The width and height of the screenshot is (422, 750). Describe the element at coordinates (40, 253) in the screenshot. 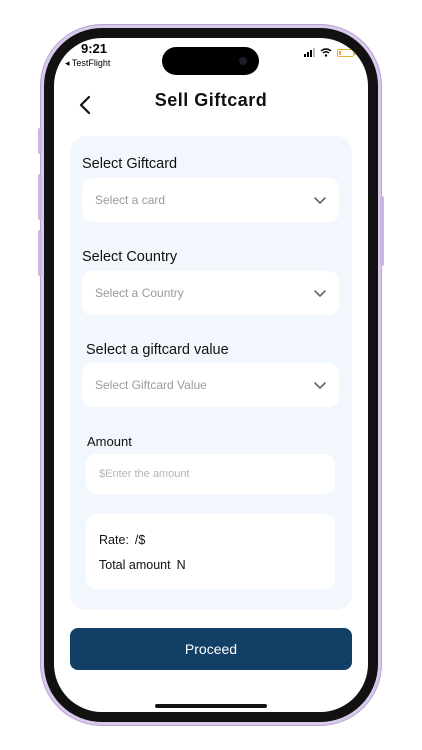

I see `phone-volume-down` at that location.